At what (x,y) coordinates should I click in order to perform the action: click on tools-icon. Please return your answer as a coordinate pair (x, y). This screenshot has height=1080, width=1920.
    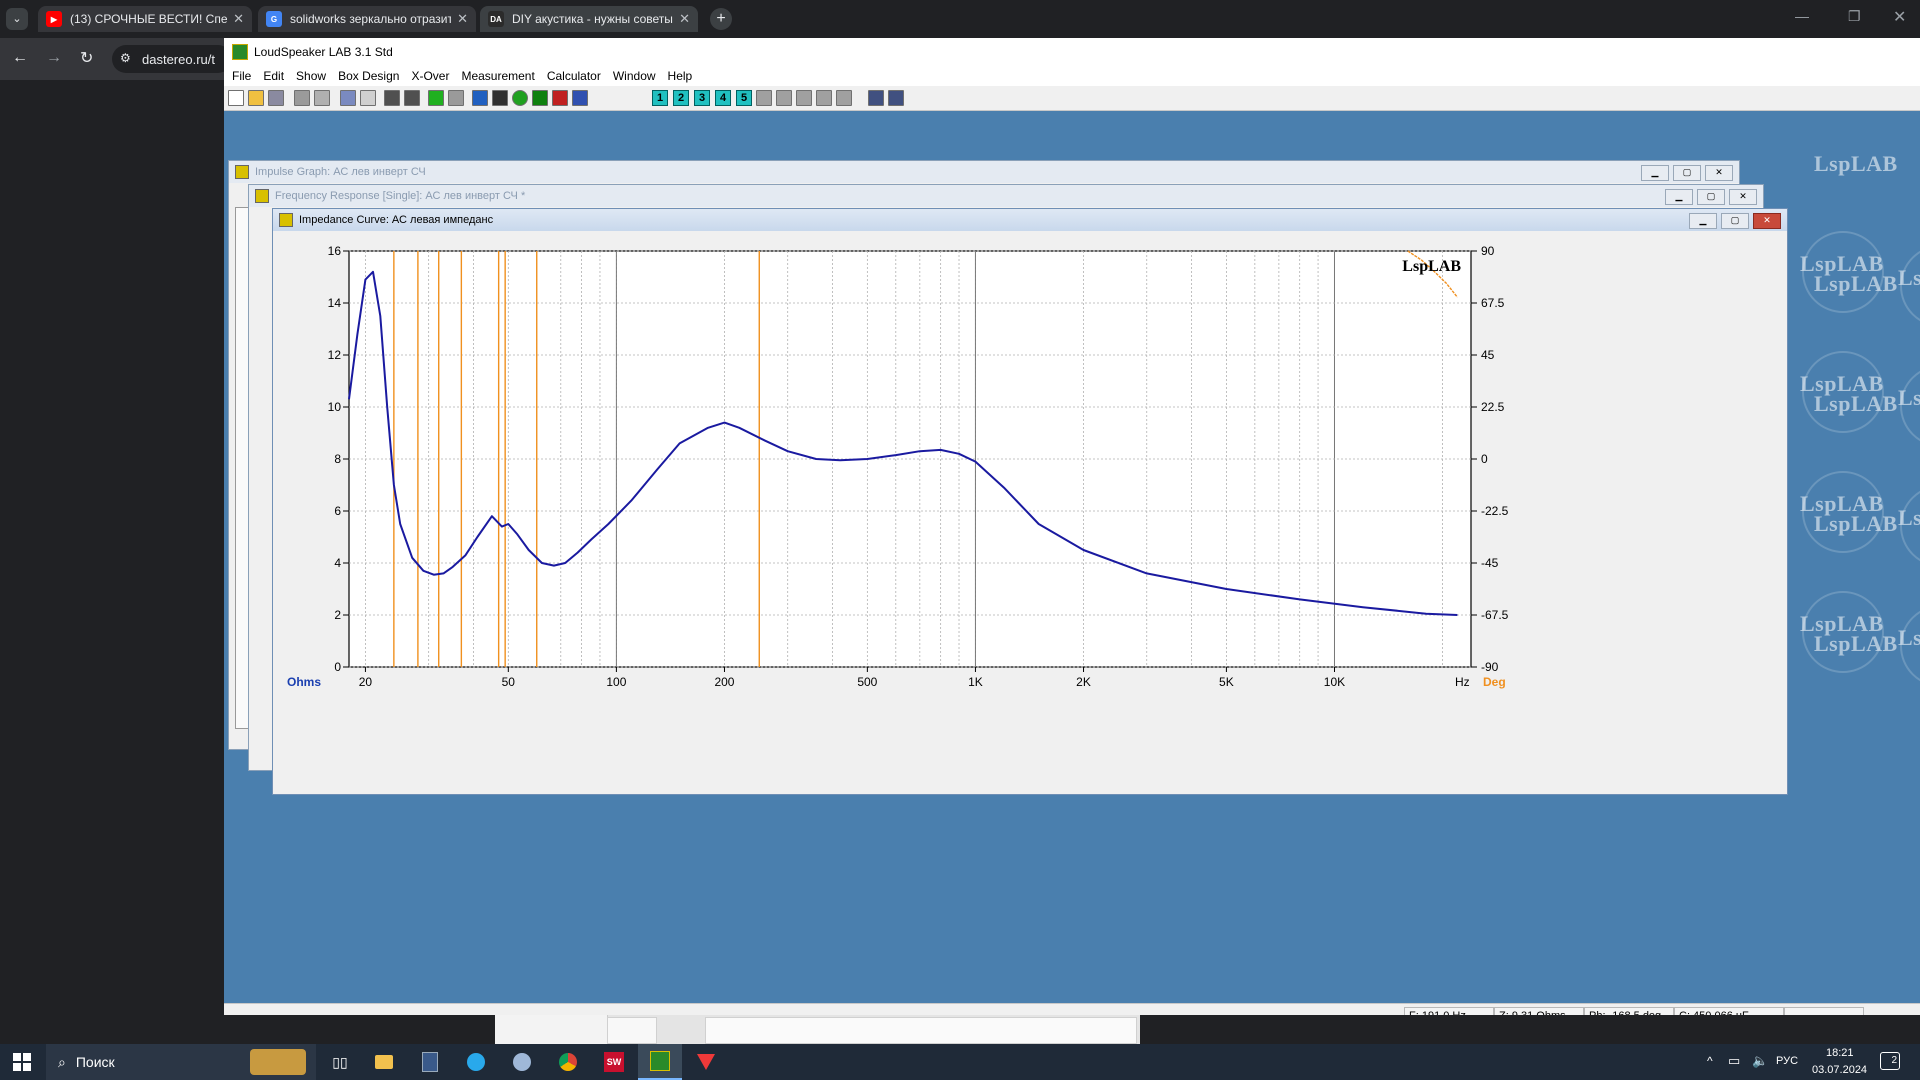
    Looking at the image, I should click on (392, 98).